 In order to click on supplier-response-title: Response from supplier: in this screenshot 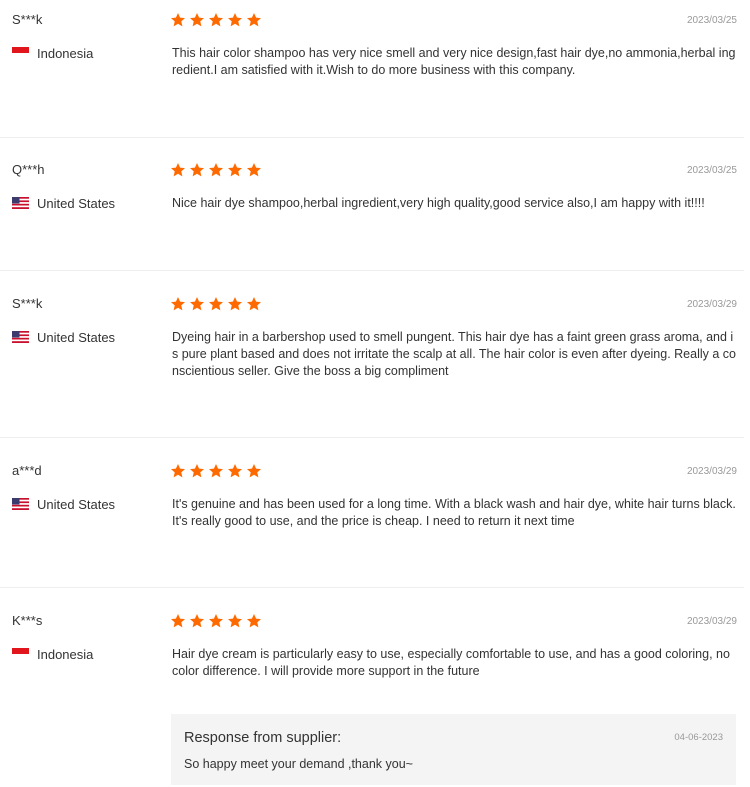, I will do `click(263, 738)`.